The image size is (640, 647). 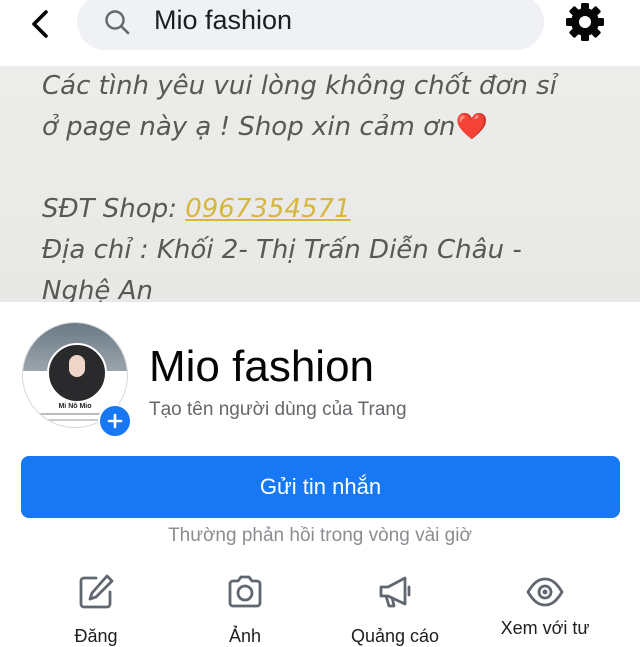 I want to click on action-ads: Quảng cáo, so click(x=395, y=607).